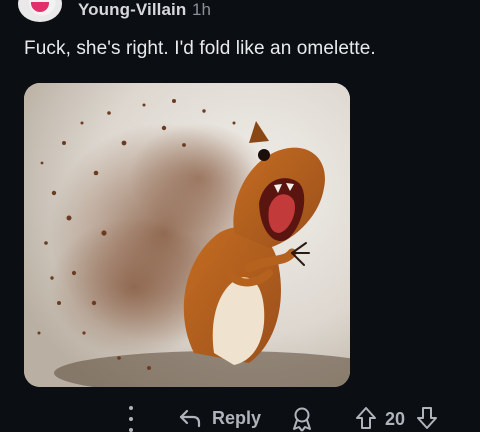 This screenshot has width=480, height=432. What do you see at coordinates (302, 419) in the screenshot?
I see `award-icon` at bounding box center [302, 419].